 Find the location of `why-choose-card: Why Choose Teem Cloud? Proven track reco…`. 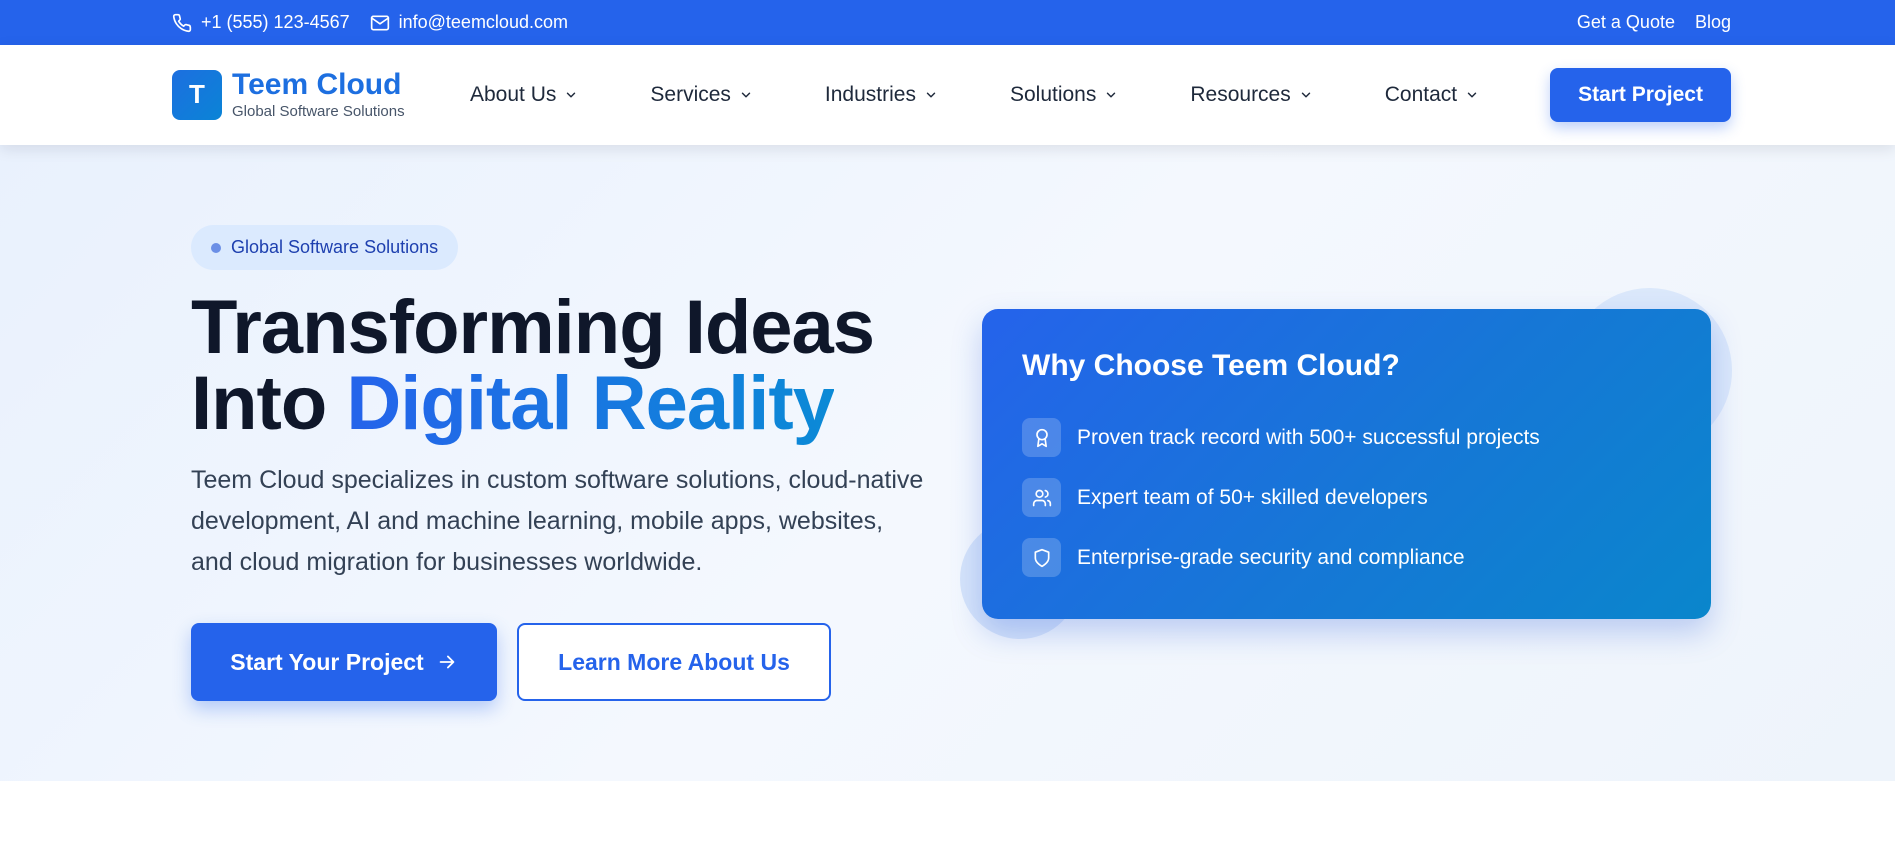

why-choose-card: Why Choose Teem Cloud? Proven track reco… is located at coordinates (1346, 464).